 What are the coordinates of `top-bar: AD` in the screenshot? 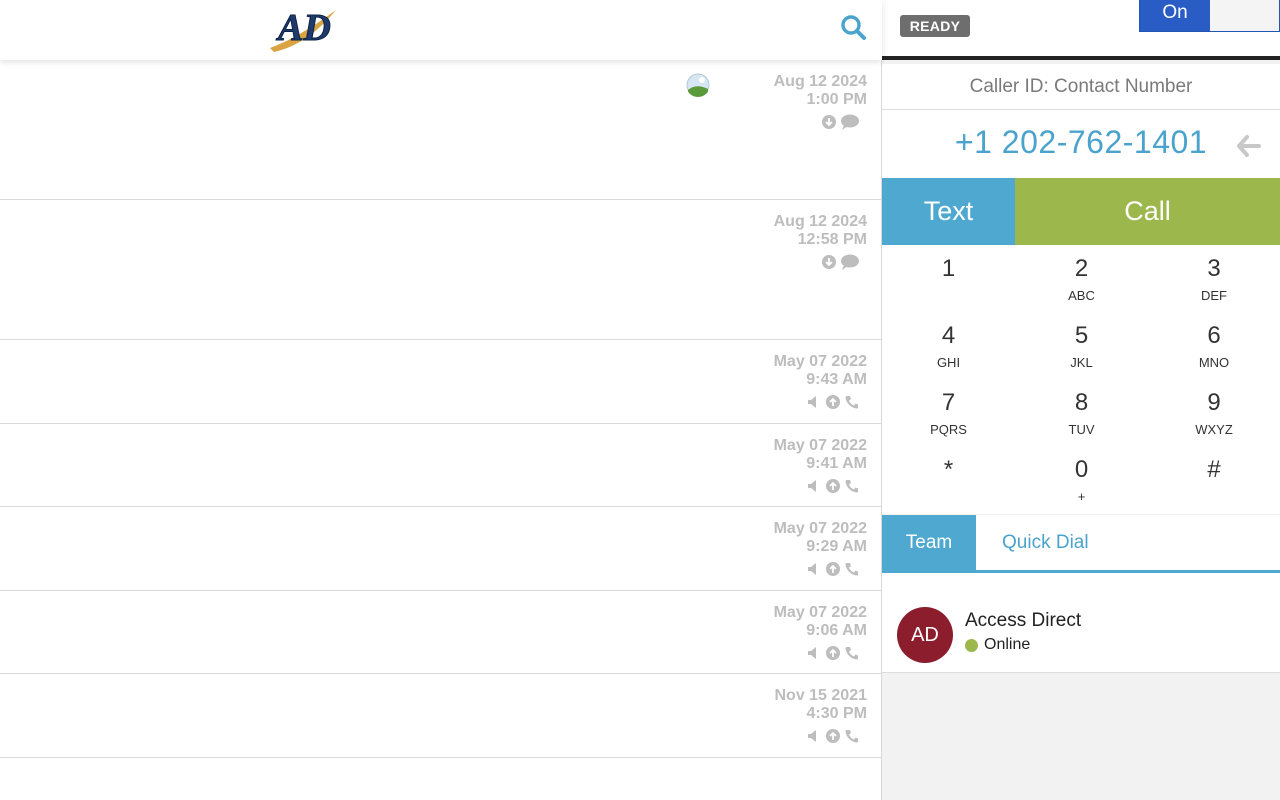 It's located at (441, 30).